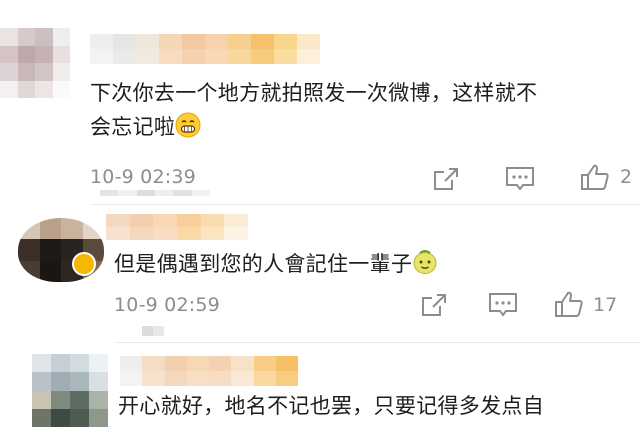 This screenshot has height=427, width=640. I want to click on comment-text-line: 会忘记啦, so click(133, 127).